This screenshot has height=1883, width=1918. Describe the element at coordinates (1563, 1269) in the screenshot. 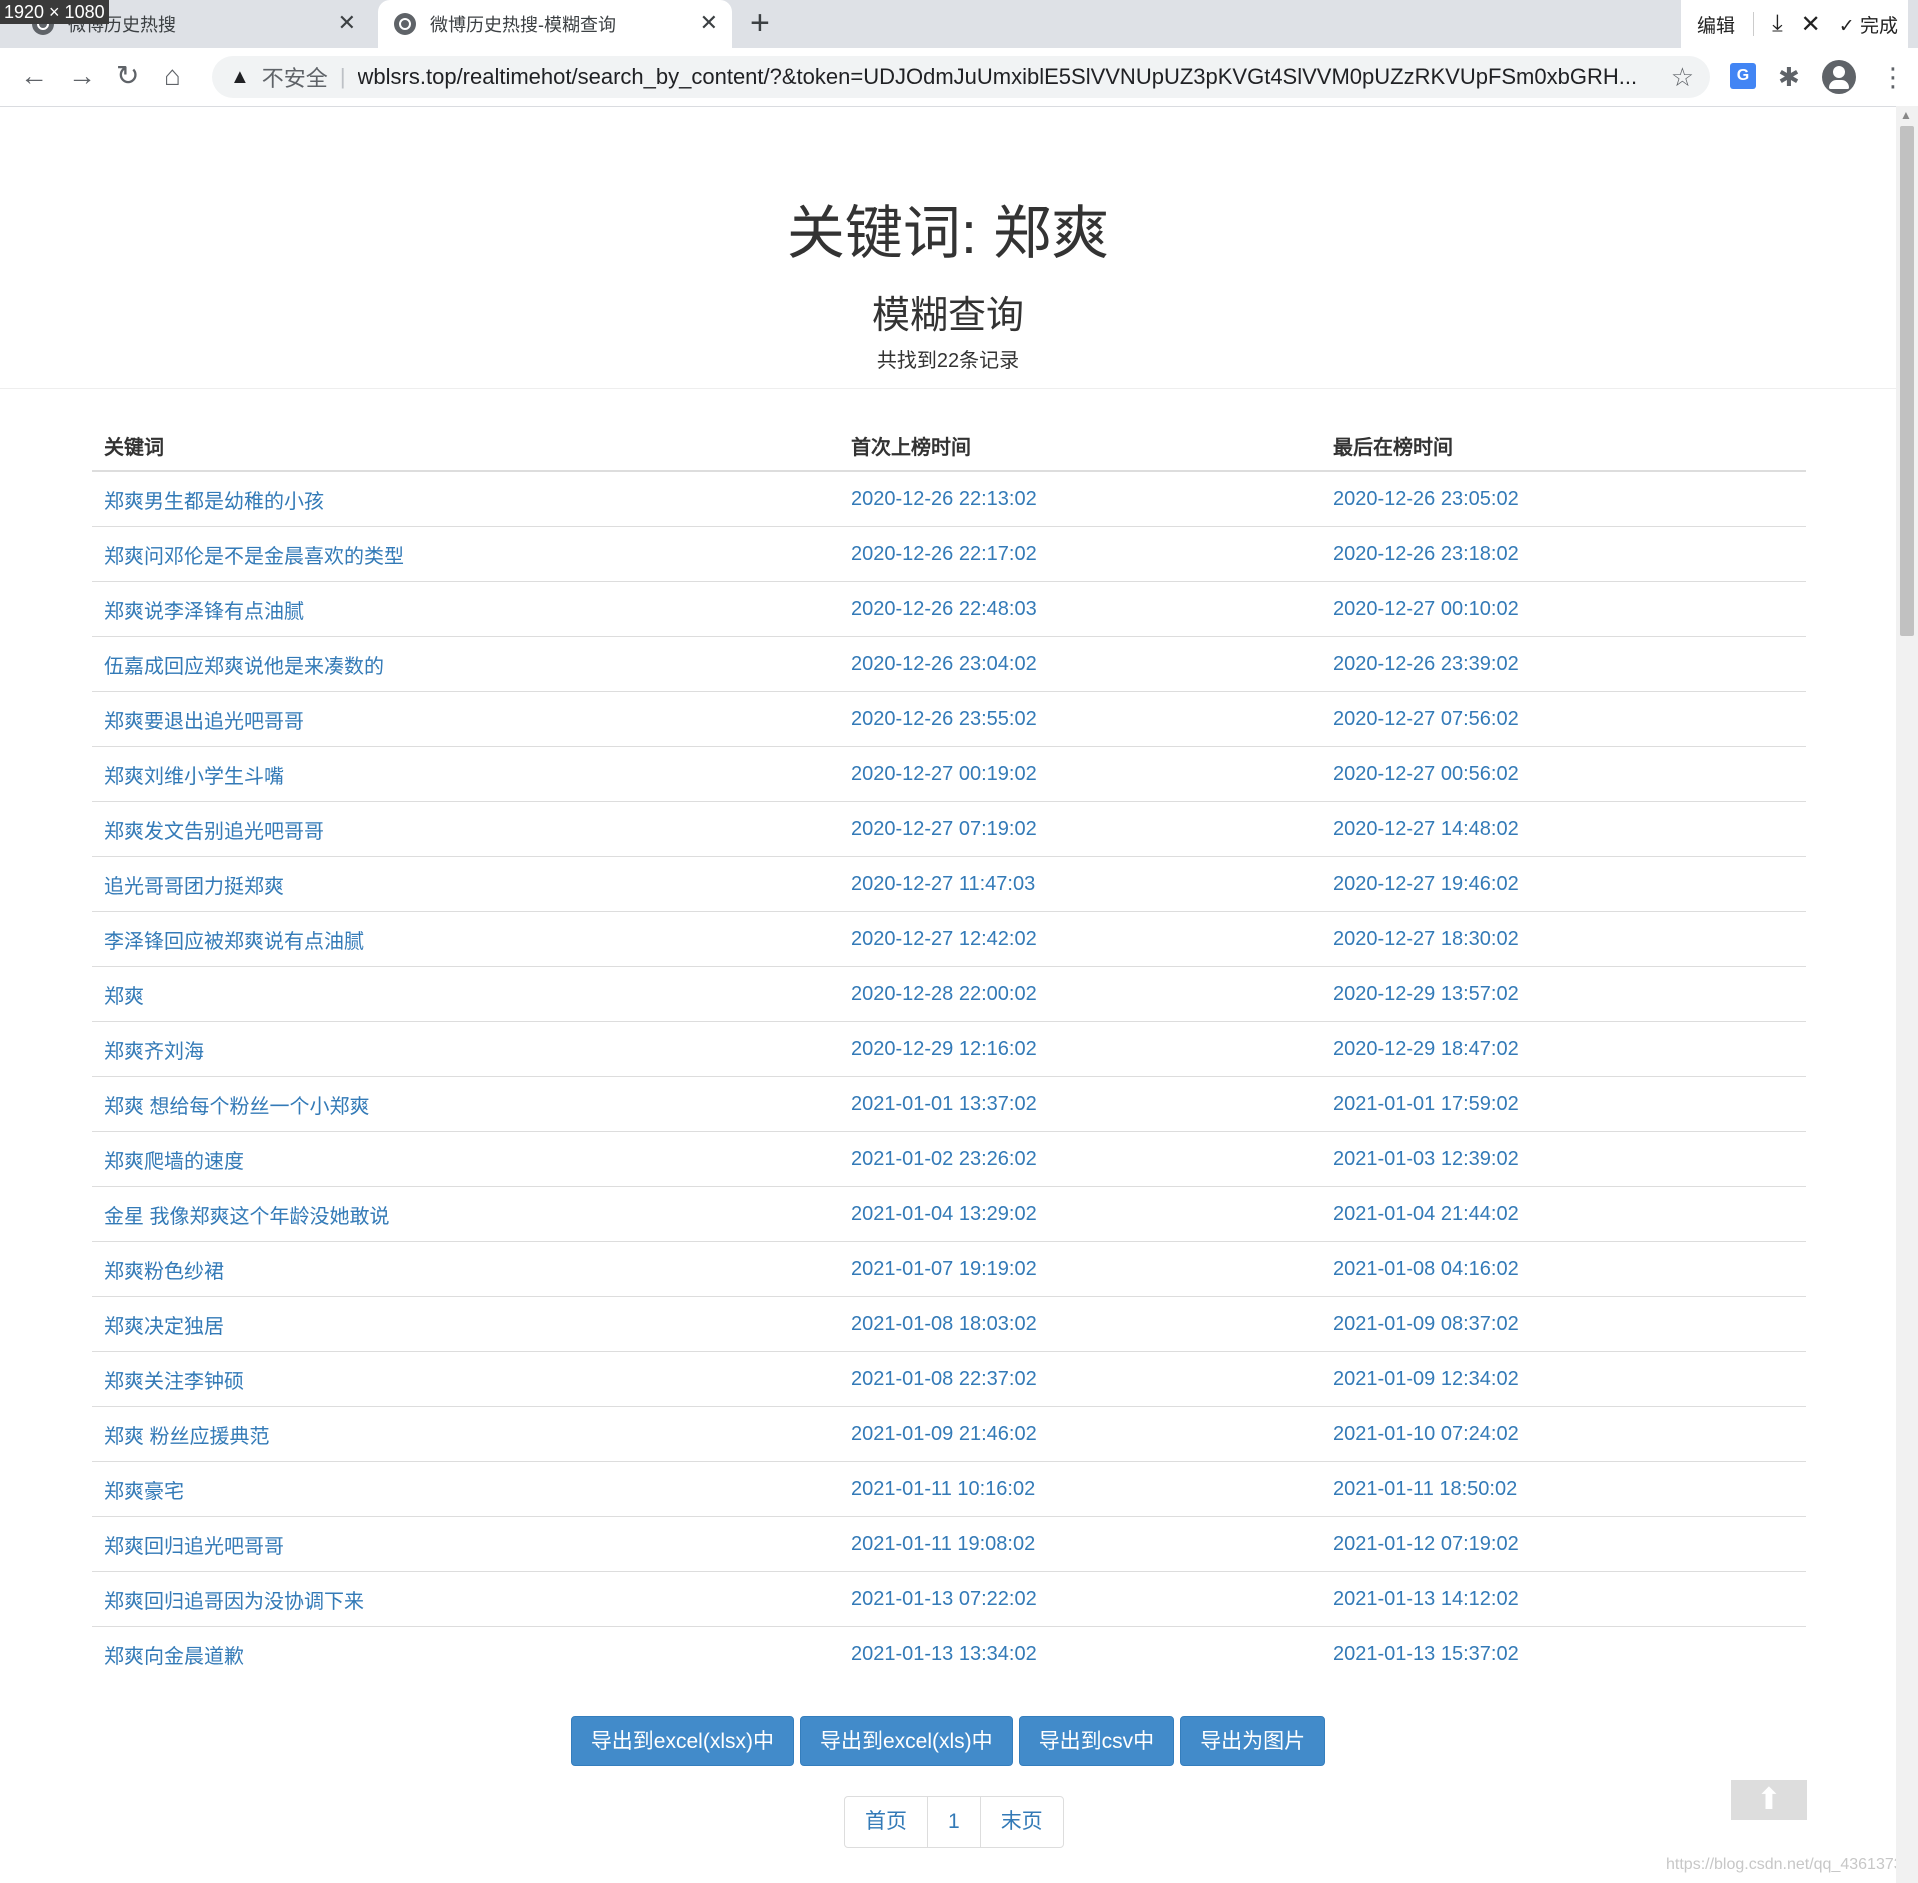

I see `last-time-link: 2021-01-08 04:16:02` at that location.